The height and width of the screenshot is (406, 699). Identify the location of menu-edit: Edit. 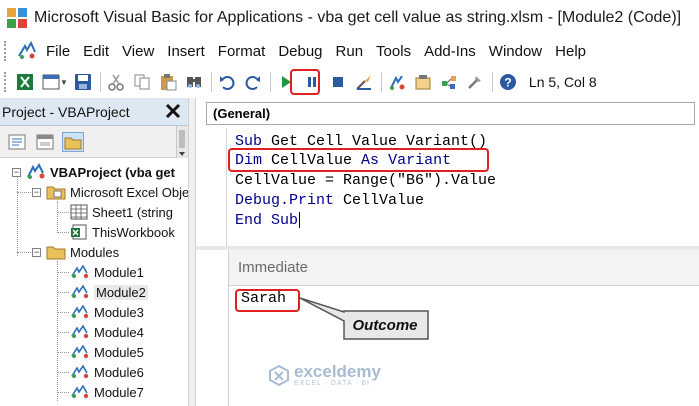
(96, 51).